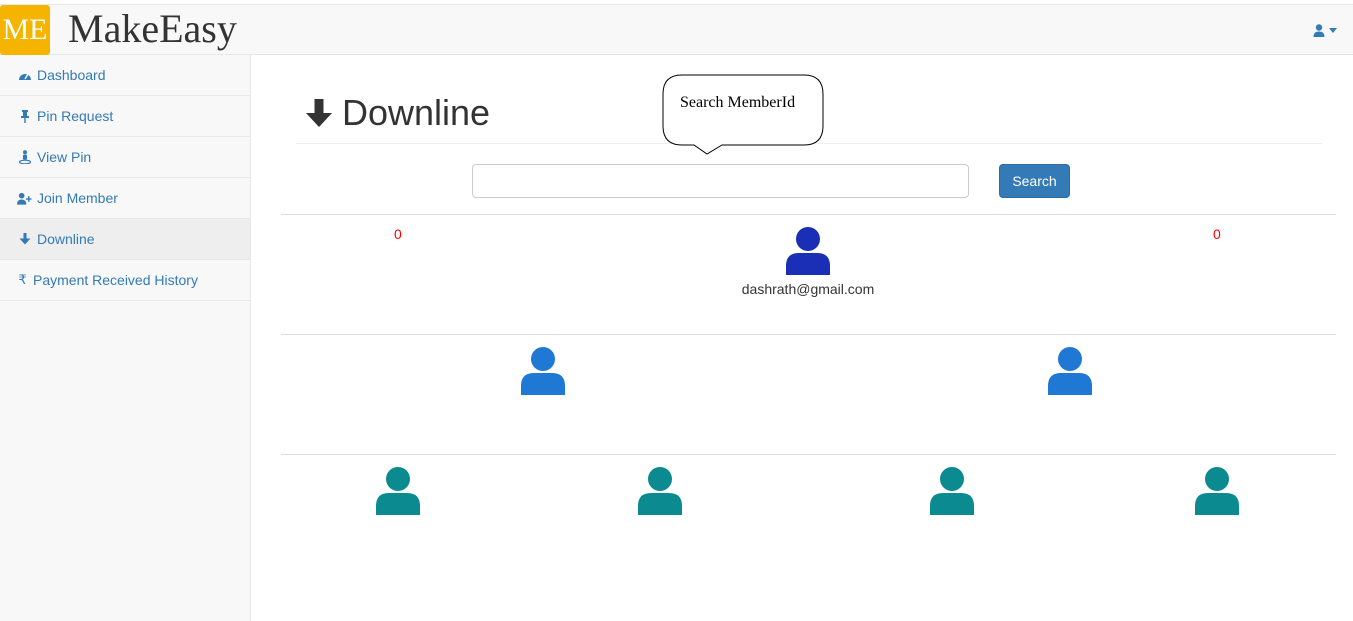  Describe the element at coordinates (720, 181) in the screenshot. I see `search-memberid-input` at that location.